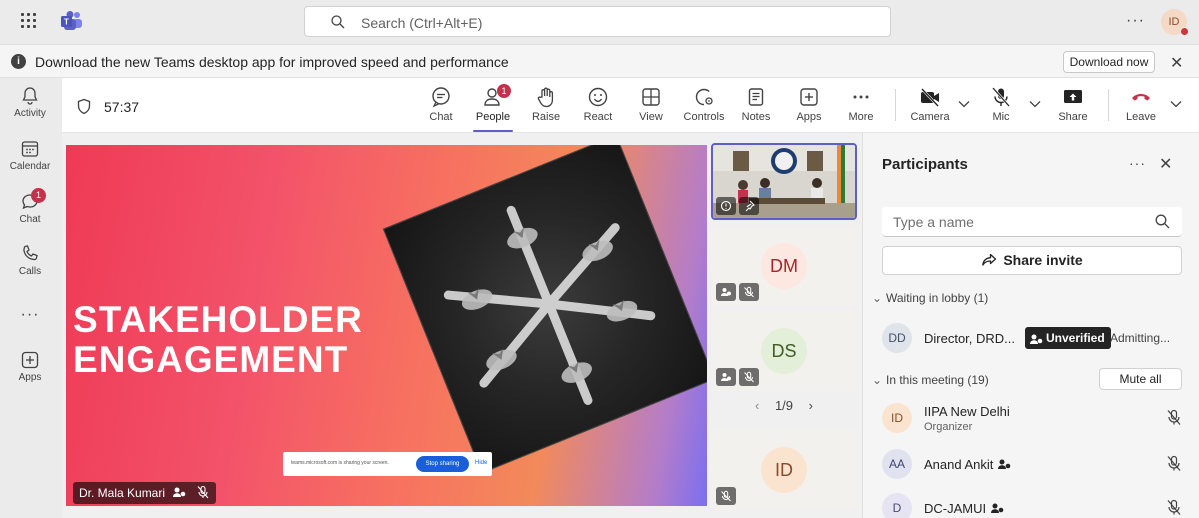 The height and width of the screenshot is (518, 1199). What do you see at coordinates (897, 505) in the screenshot?
I see `participant-avatar: D` at bounding box center [897, 505].